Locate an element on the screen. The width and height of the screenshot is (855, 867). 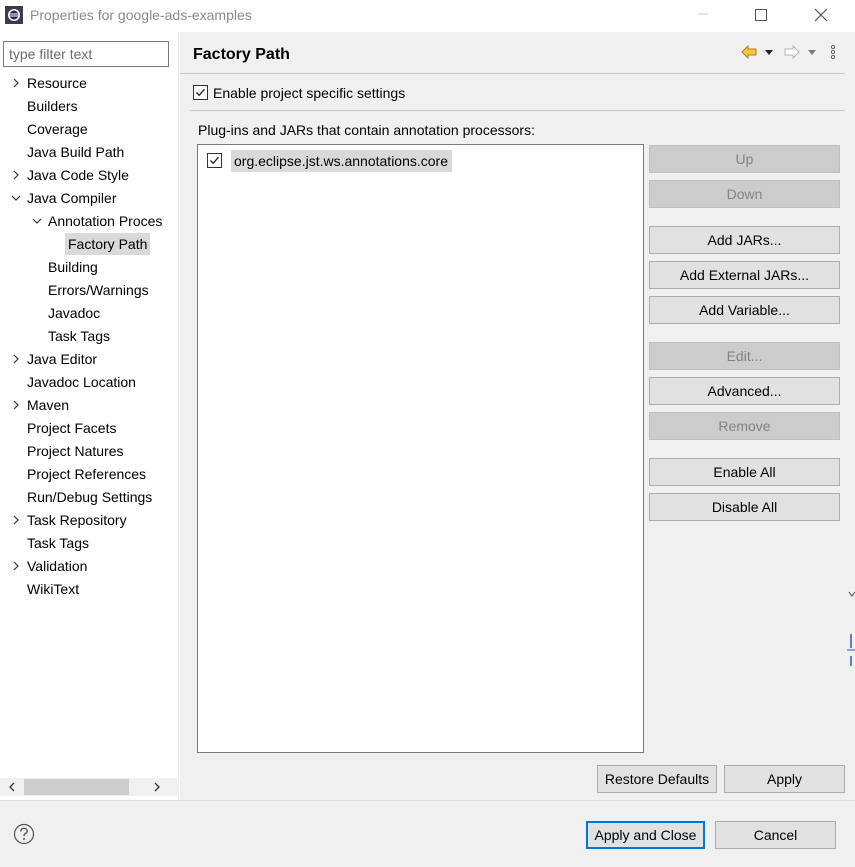
tree-item-label: Resource is located at coordinates (57, 83).